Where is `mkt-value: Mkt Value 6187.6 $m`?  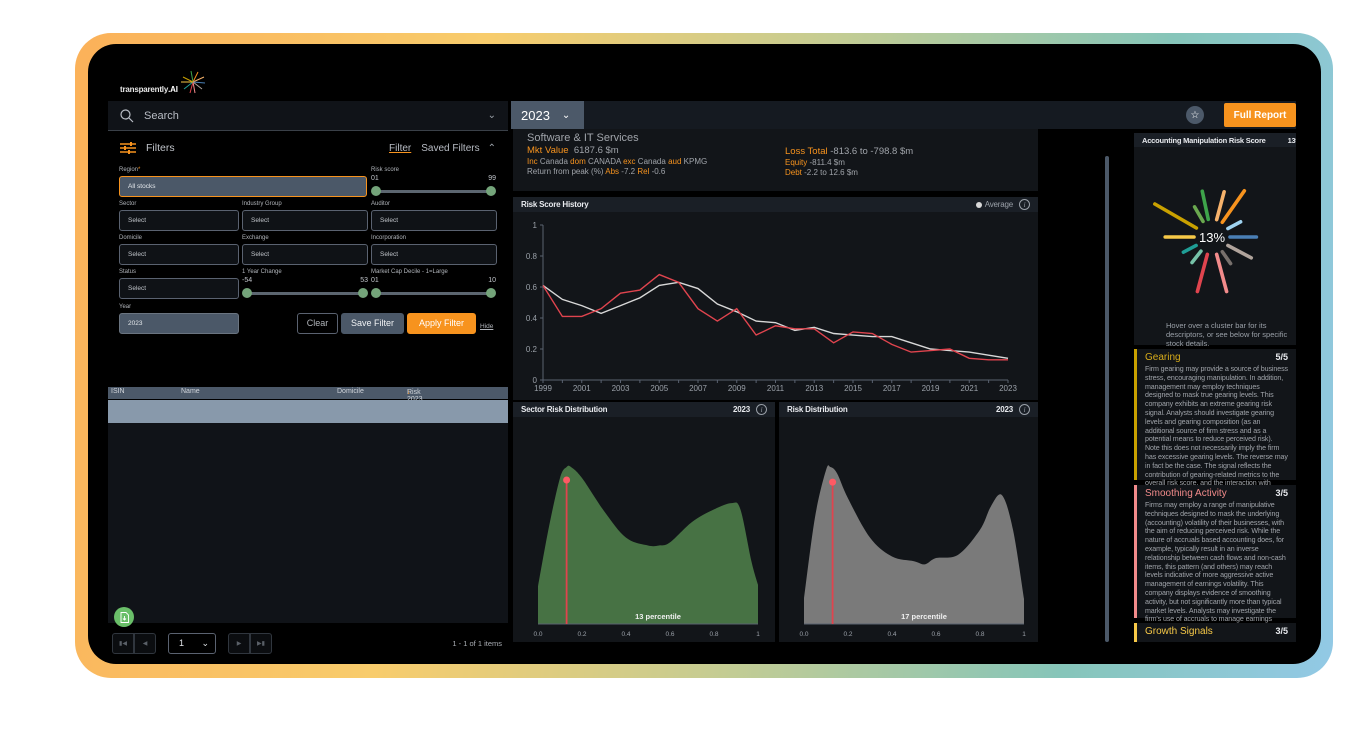 mkt-value: Mkt Value 6187.6 $m is located at coordinates (573, 150).